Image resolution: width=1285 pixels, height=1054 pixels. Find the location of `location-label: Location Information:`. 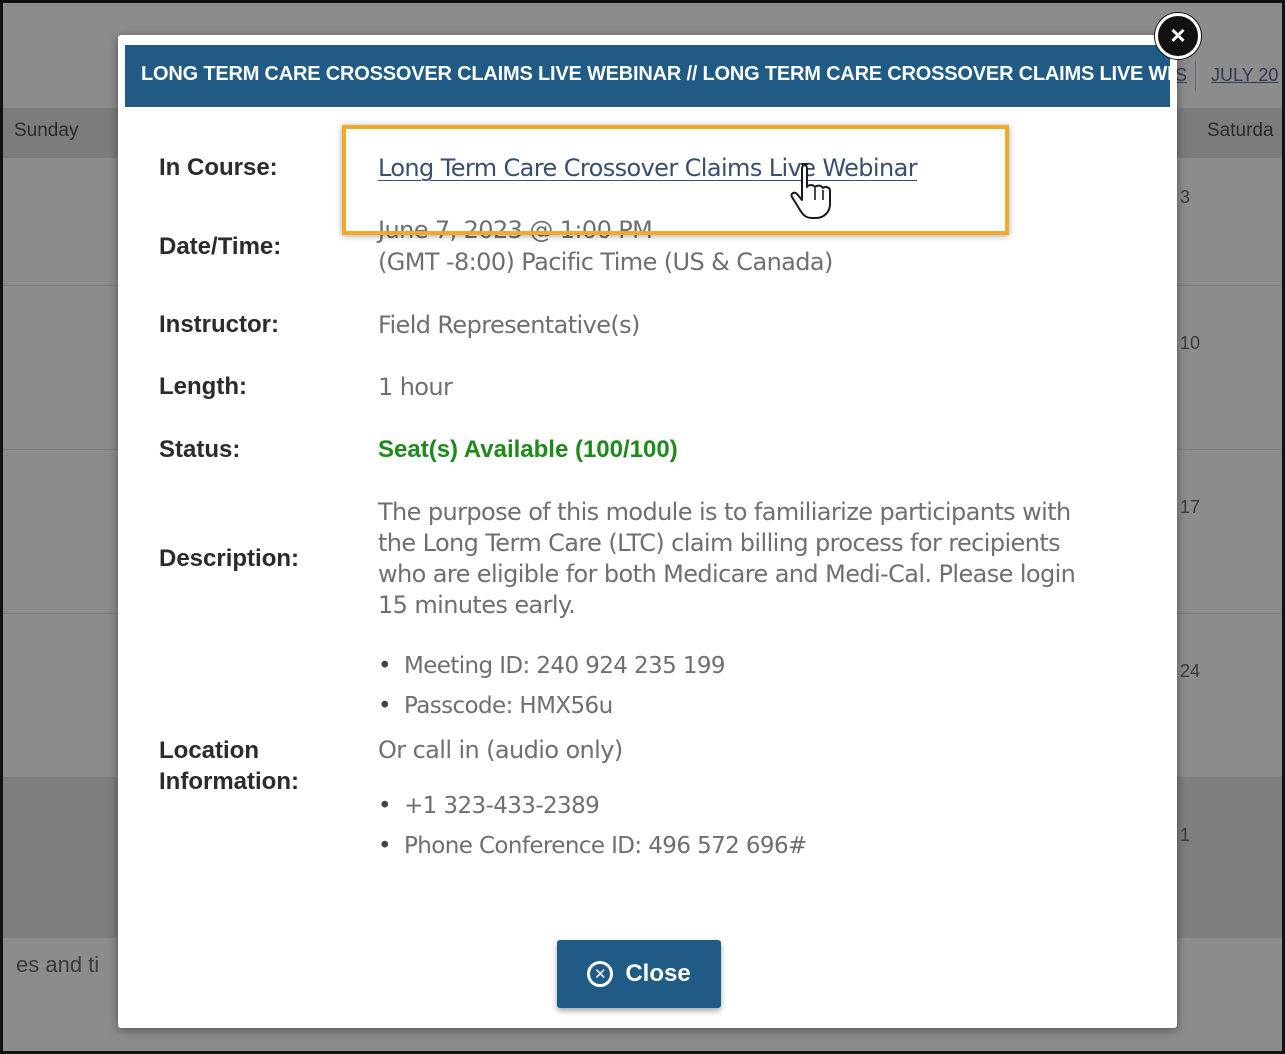

location-label: Location Information: is located at coordinates (229, 766).